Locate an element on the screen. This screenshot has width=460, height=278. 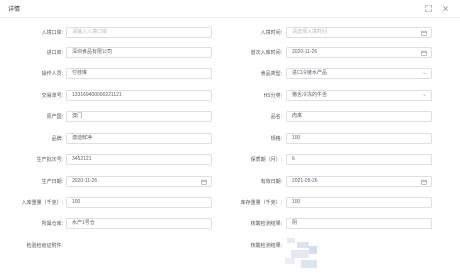
entry-port-input: 请输入入境口岸 is located at coordinates (139, 32).